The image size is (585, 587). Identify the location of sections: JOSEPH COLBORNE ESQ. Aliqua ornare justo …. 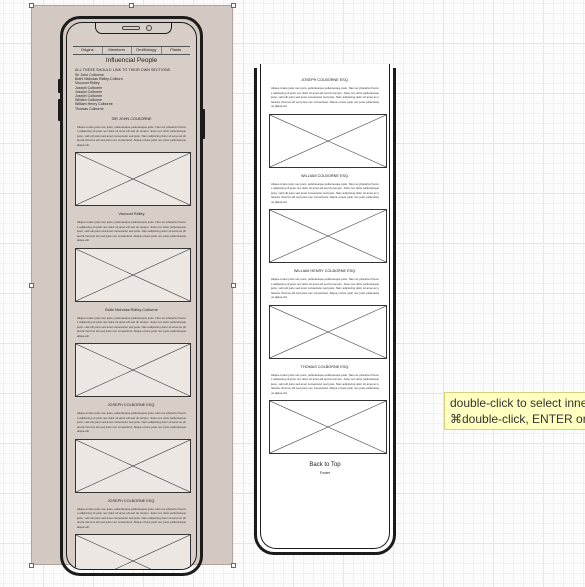
(328, 266).